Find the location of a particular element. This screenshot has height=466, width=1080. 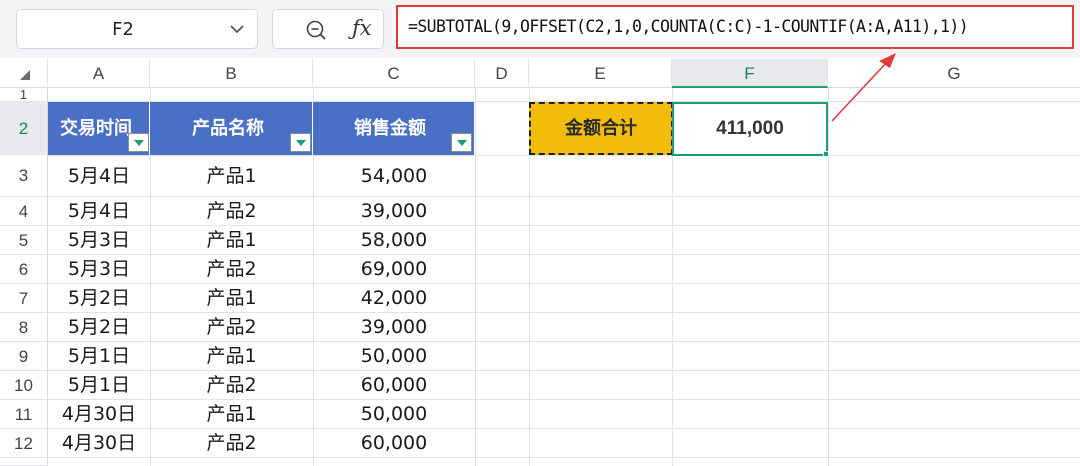

cell-a6: 5月3日 is located at coordinates (99, 269).